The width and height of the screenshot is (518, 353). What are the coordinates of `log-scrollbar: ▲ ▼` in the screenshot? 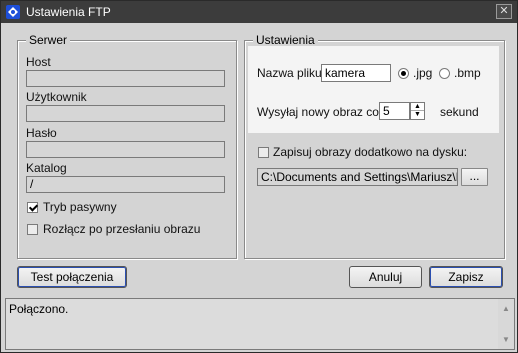 It's located at (506, 324).